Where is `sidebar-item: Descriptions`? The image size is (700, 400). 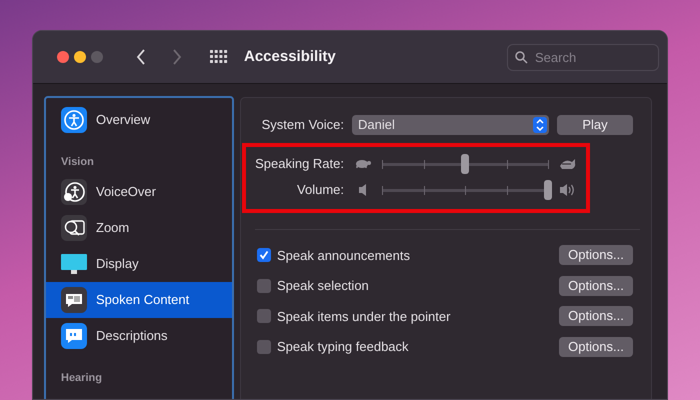
sidebar-item: Descriptions is located at coordinates (139, 336).